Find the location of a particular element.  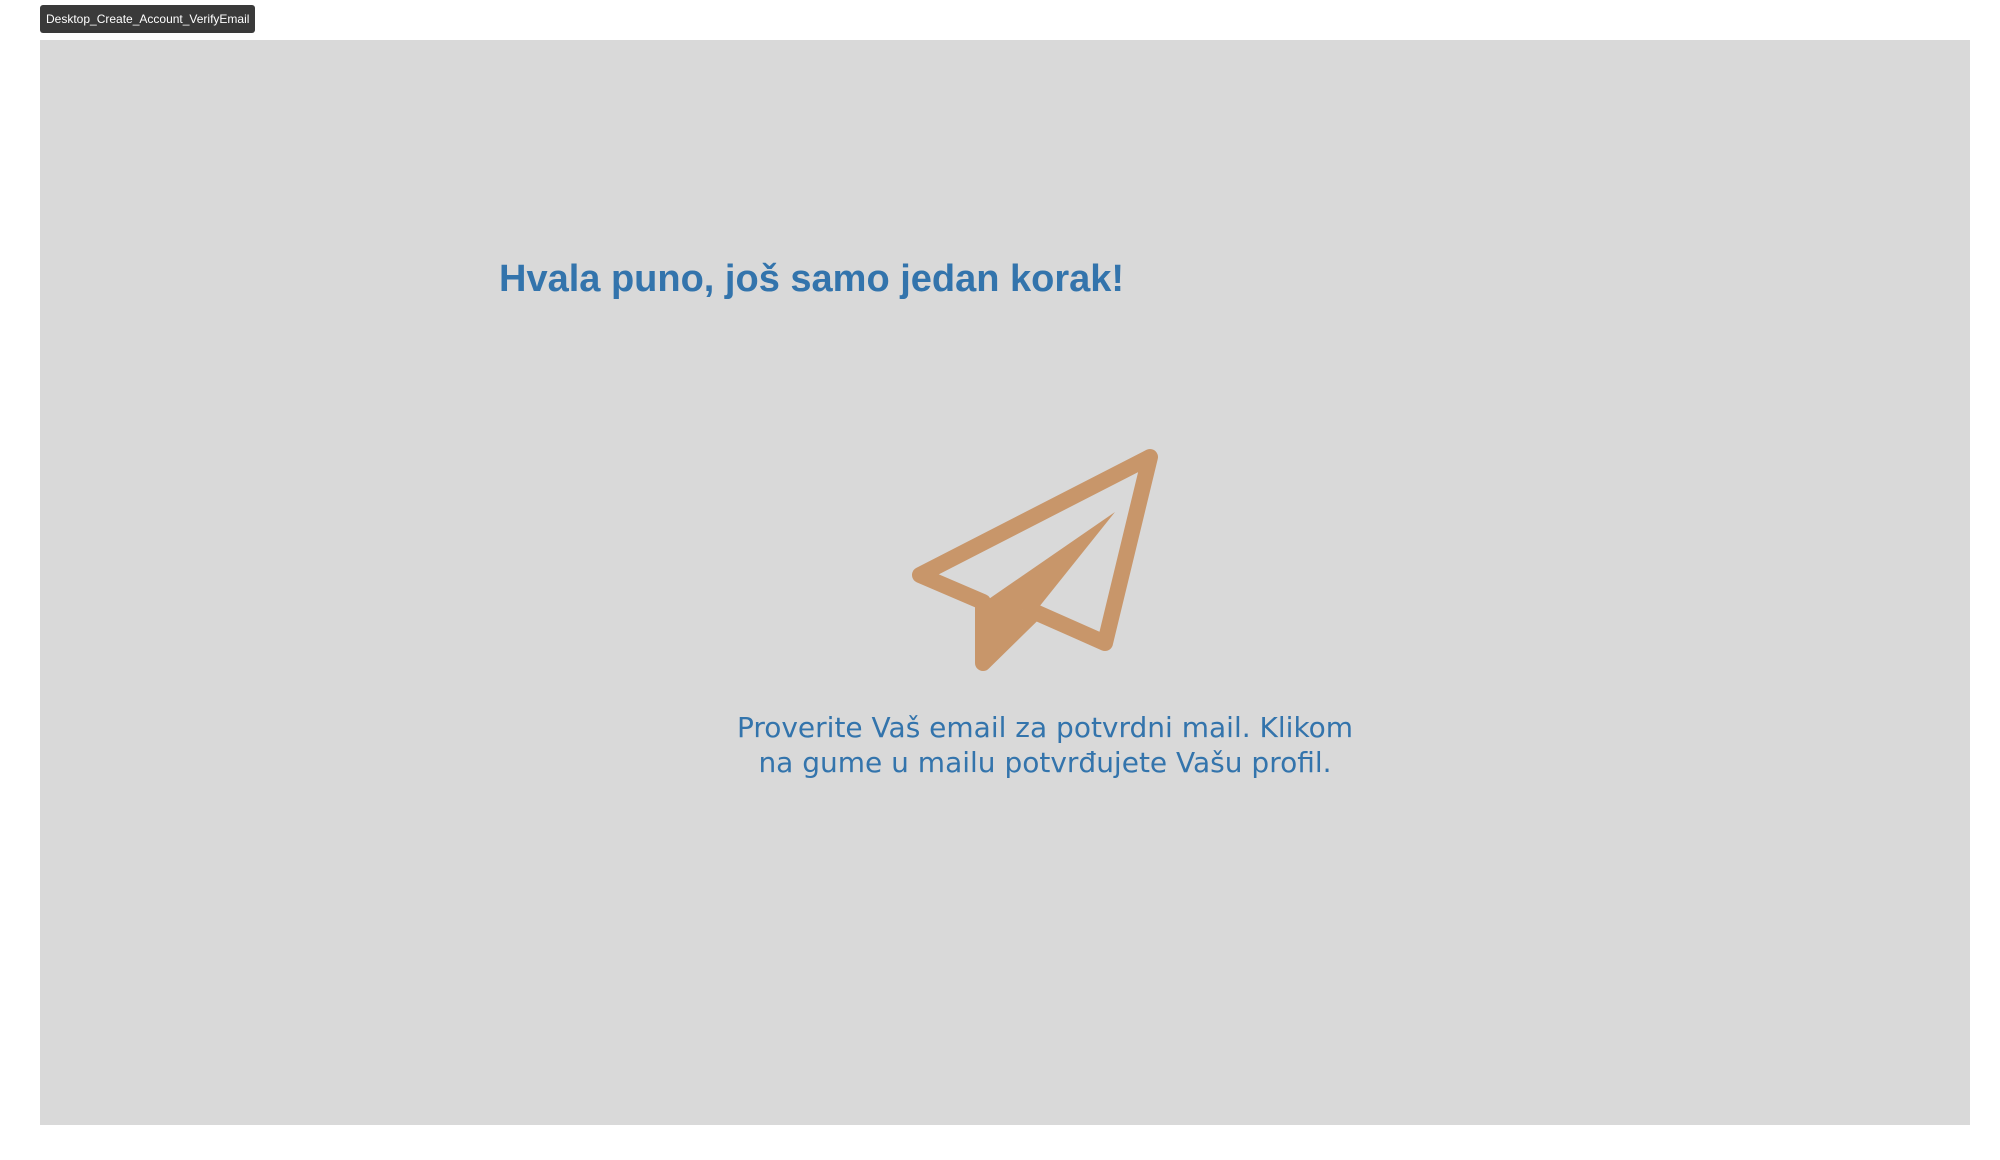

verify-message-line-2: na gume u mailu potvrđujete Vašu profil. is located at coordinates (1045, 762).